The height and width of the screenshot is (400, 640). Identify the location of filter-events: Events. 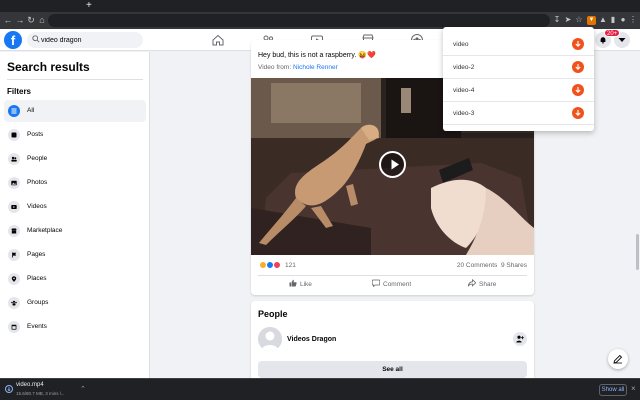
(75, 327).